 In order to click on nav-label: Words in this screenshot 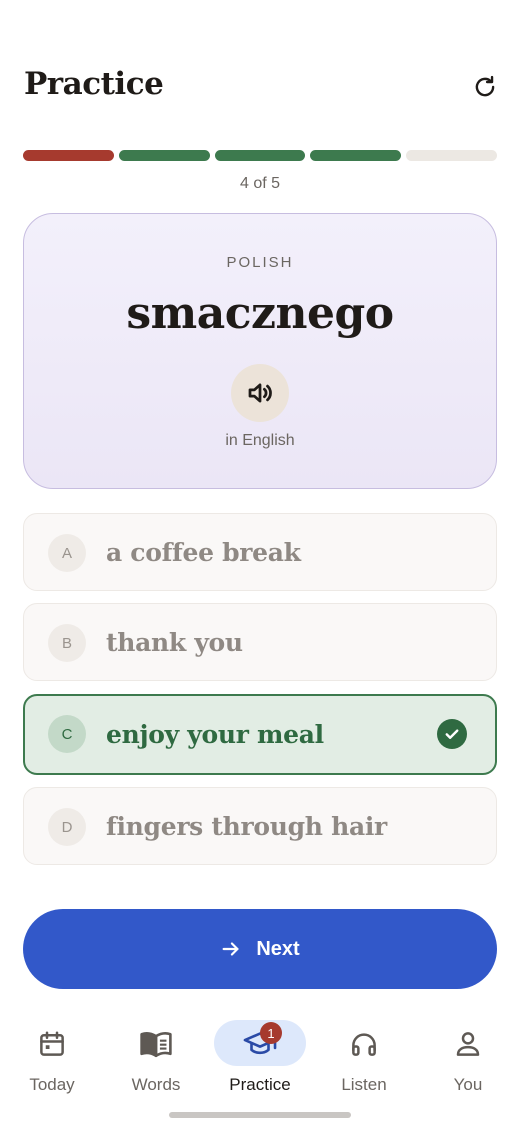, I will do `click(156, 1084)`.